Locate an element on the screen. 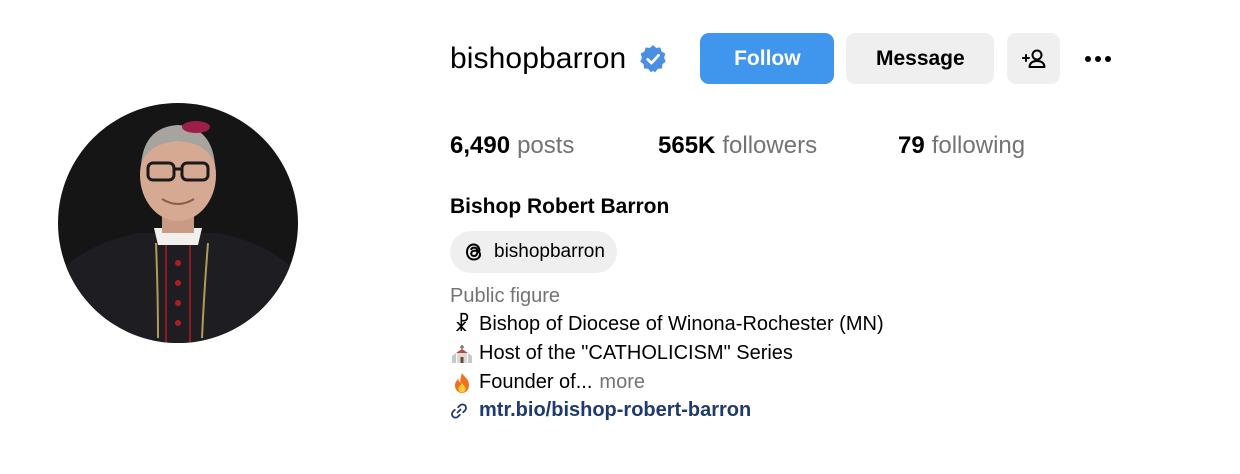 The width and height of the screenshot is (1240, 474). add-person-icon is located at coordinates (1033, 58).